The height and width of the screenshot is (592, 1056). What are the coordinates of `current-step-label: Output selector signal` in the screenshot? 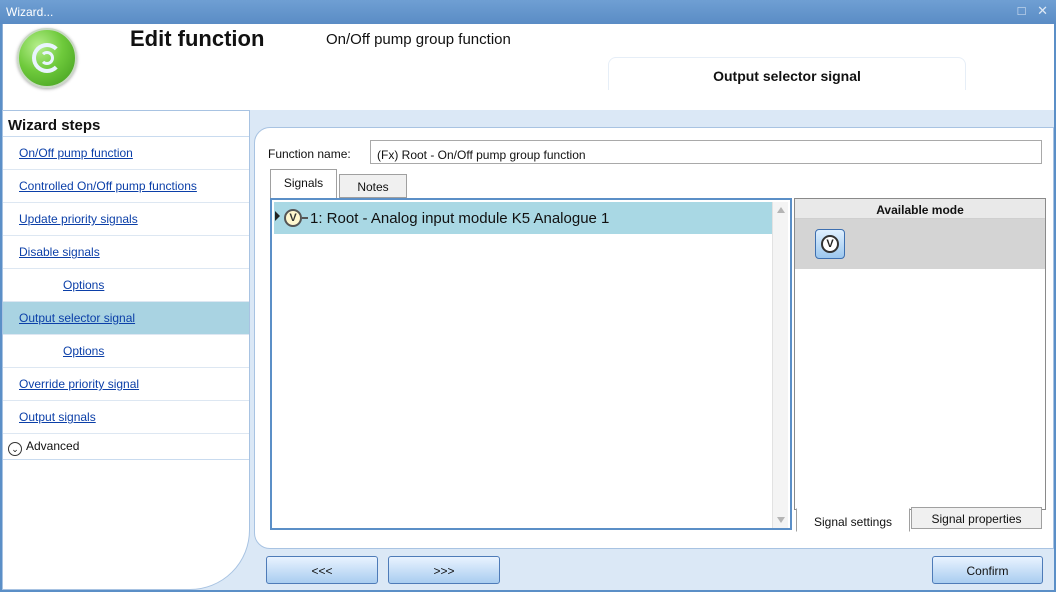 It's located at (787, 76).